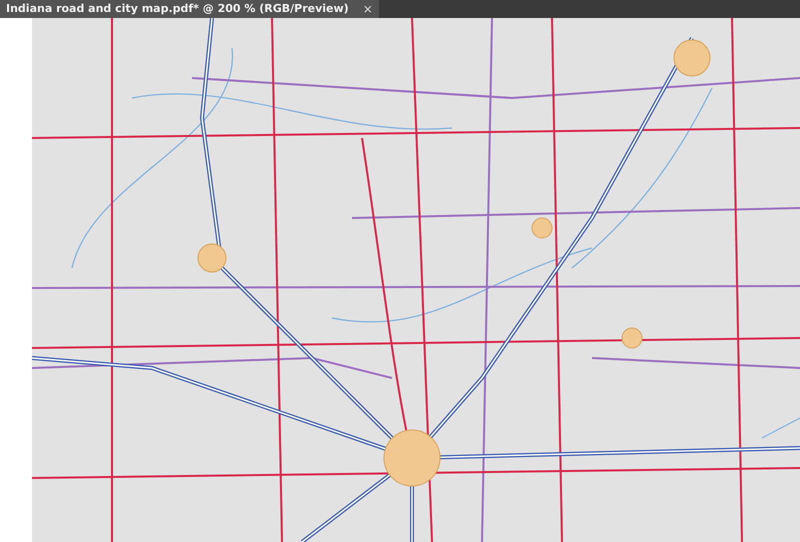 This screenshot has width=800, height=542. What do you see at coordinates (367, 9) in the screenshot?
I see `close-button: ×` at bounding box center [367, 9].